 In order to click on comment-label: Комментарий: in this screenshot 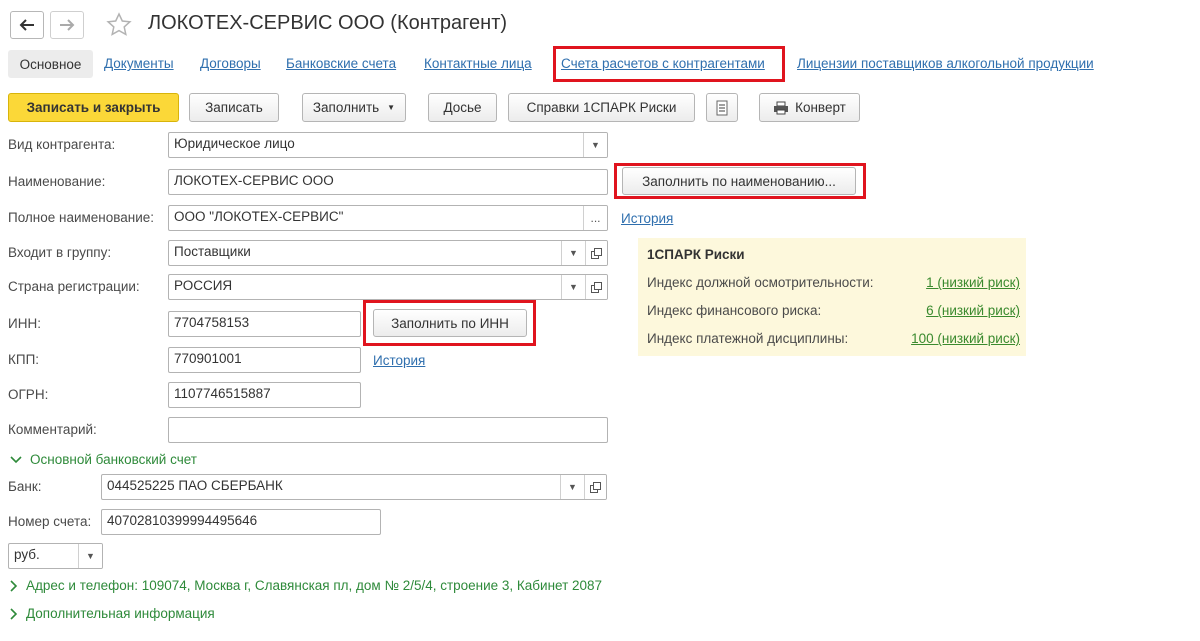, I will do `click(52, 429)`.